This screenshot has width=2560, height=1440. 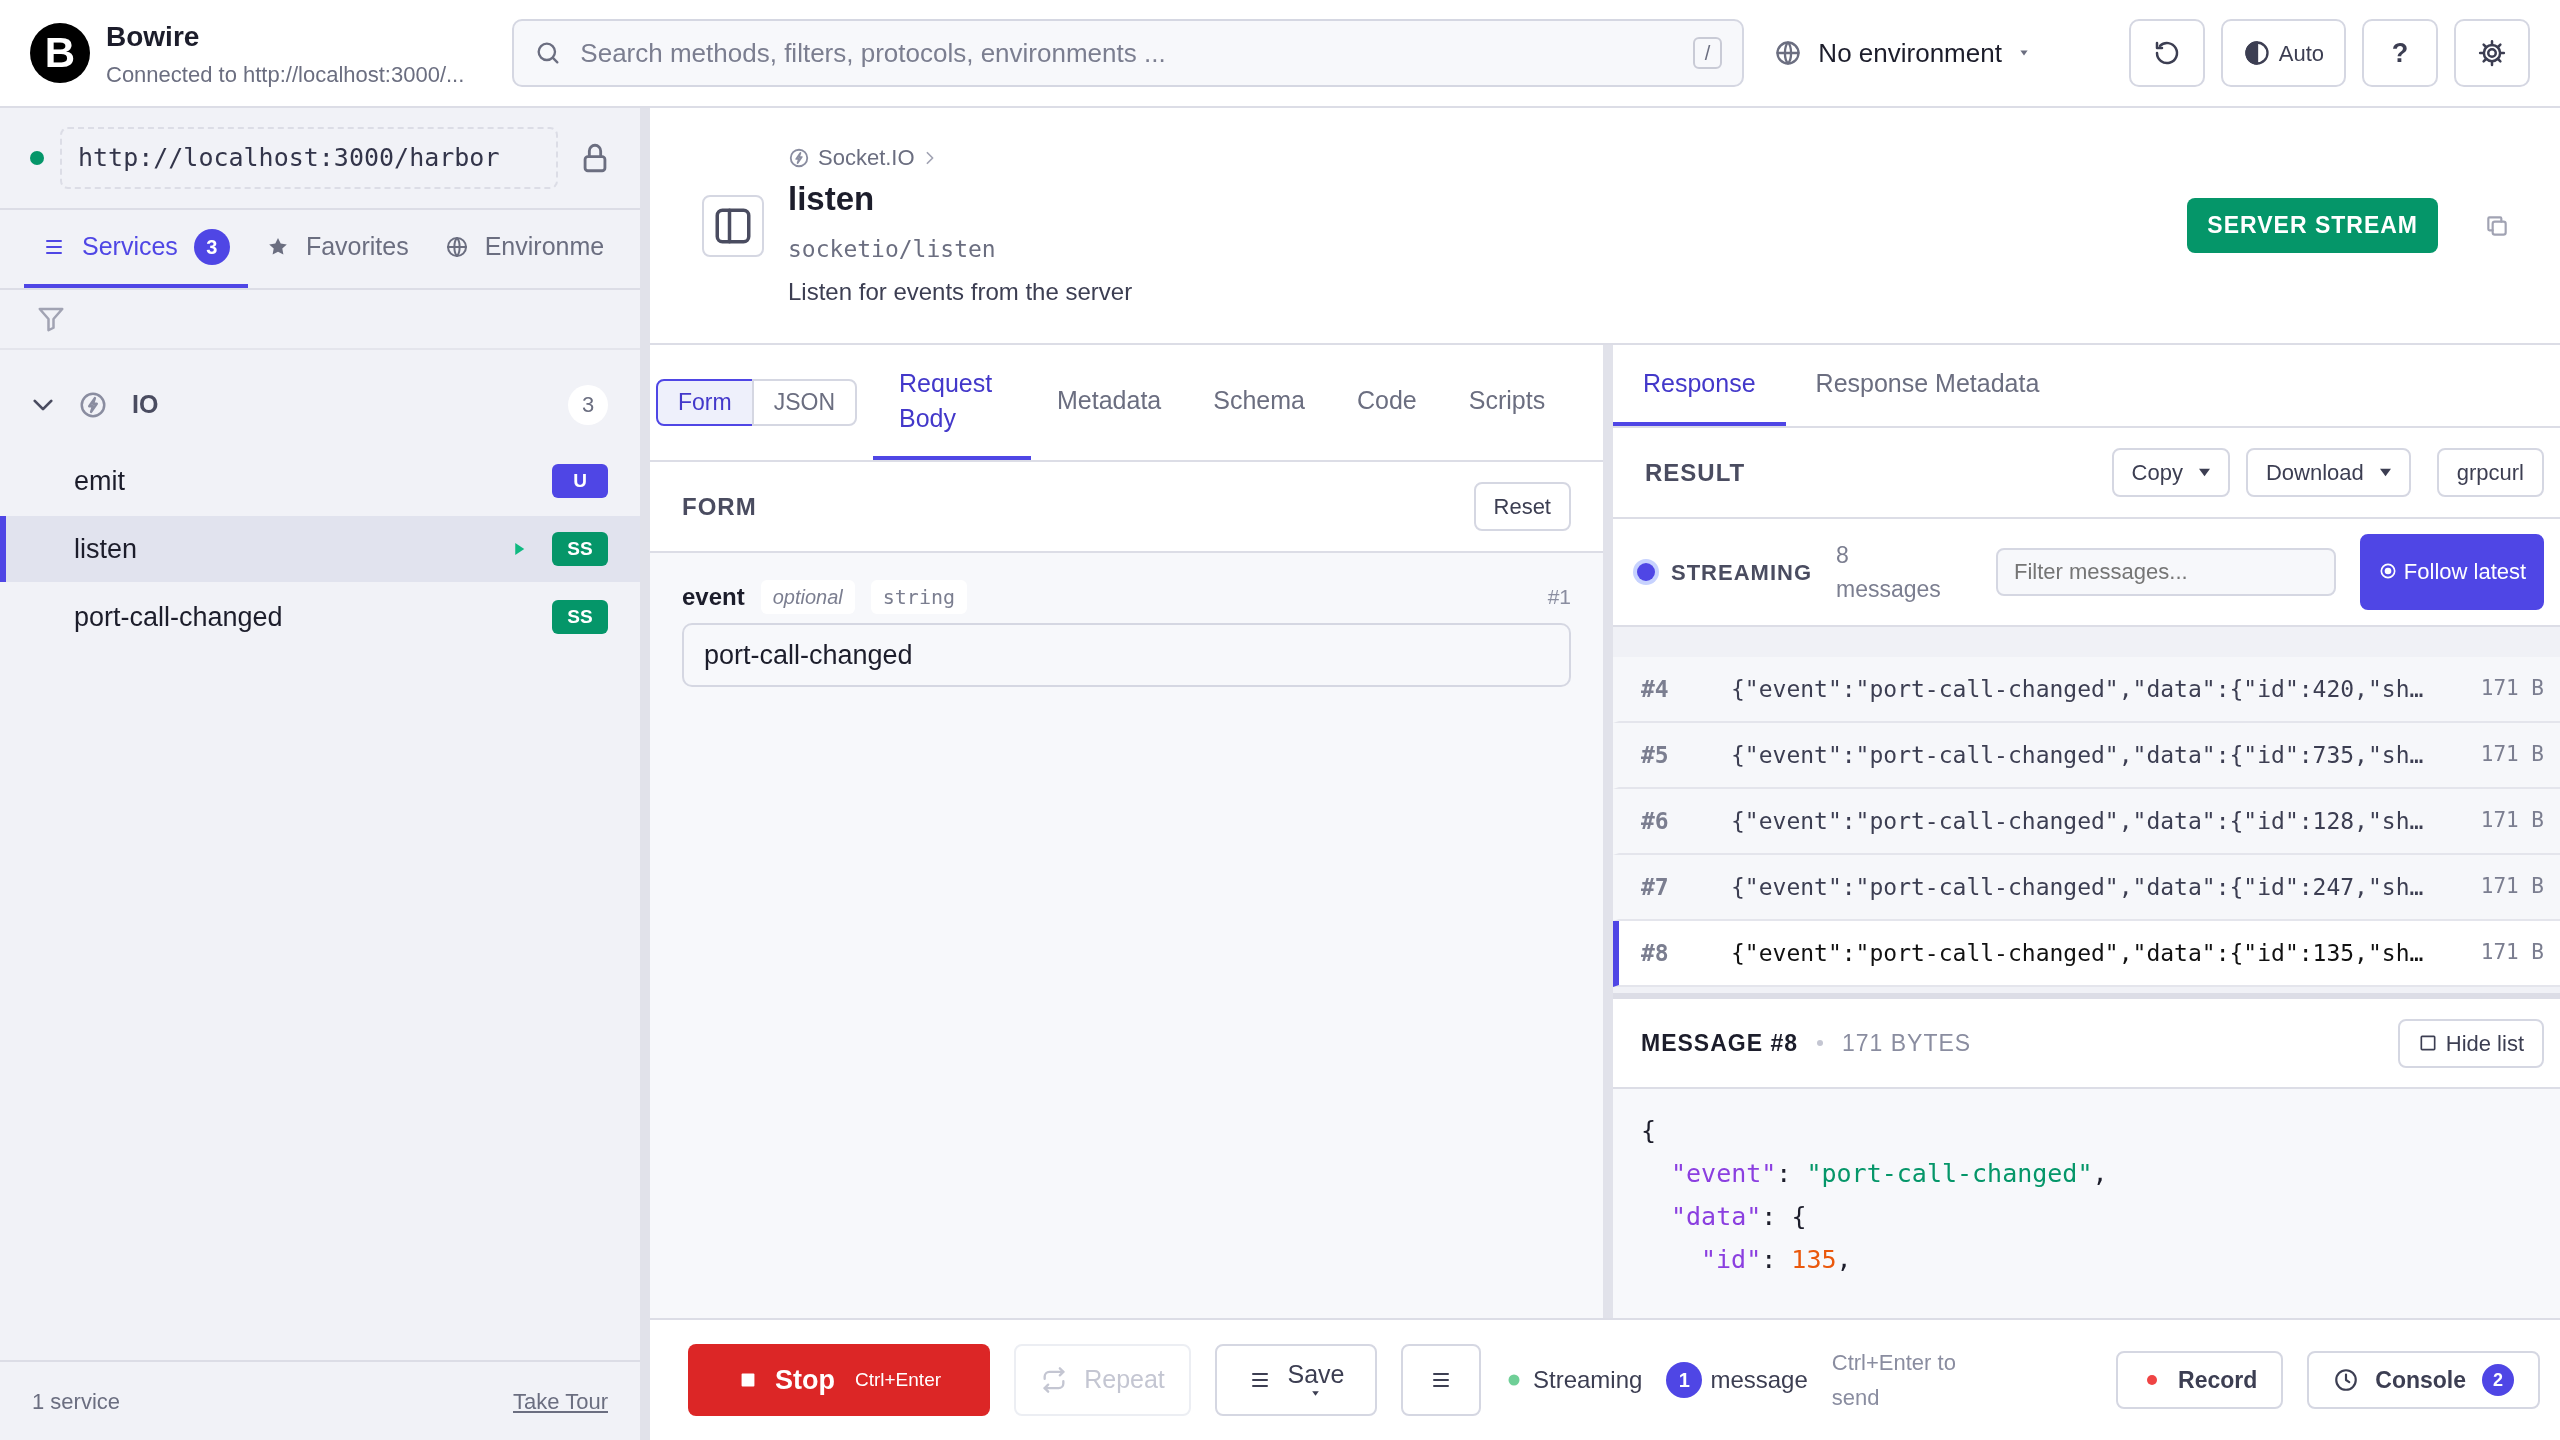 I want to click on settings-button, so click(x=2492, y=53).